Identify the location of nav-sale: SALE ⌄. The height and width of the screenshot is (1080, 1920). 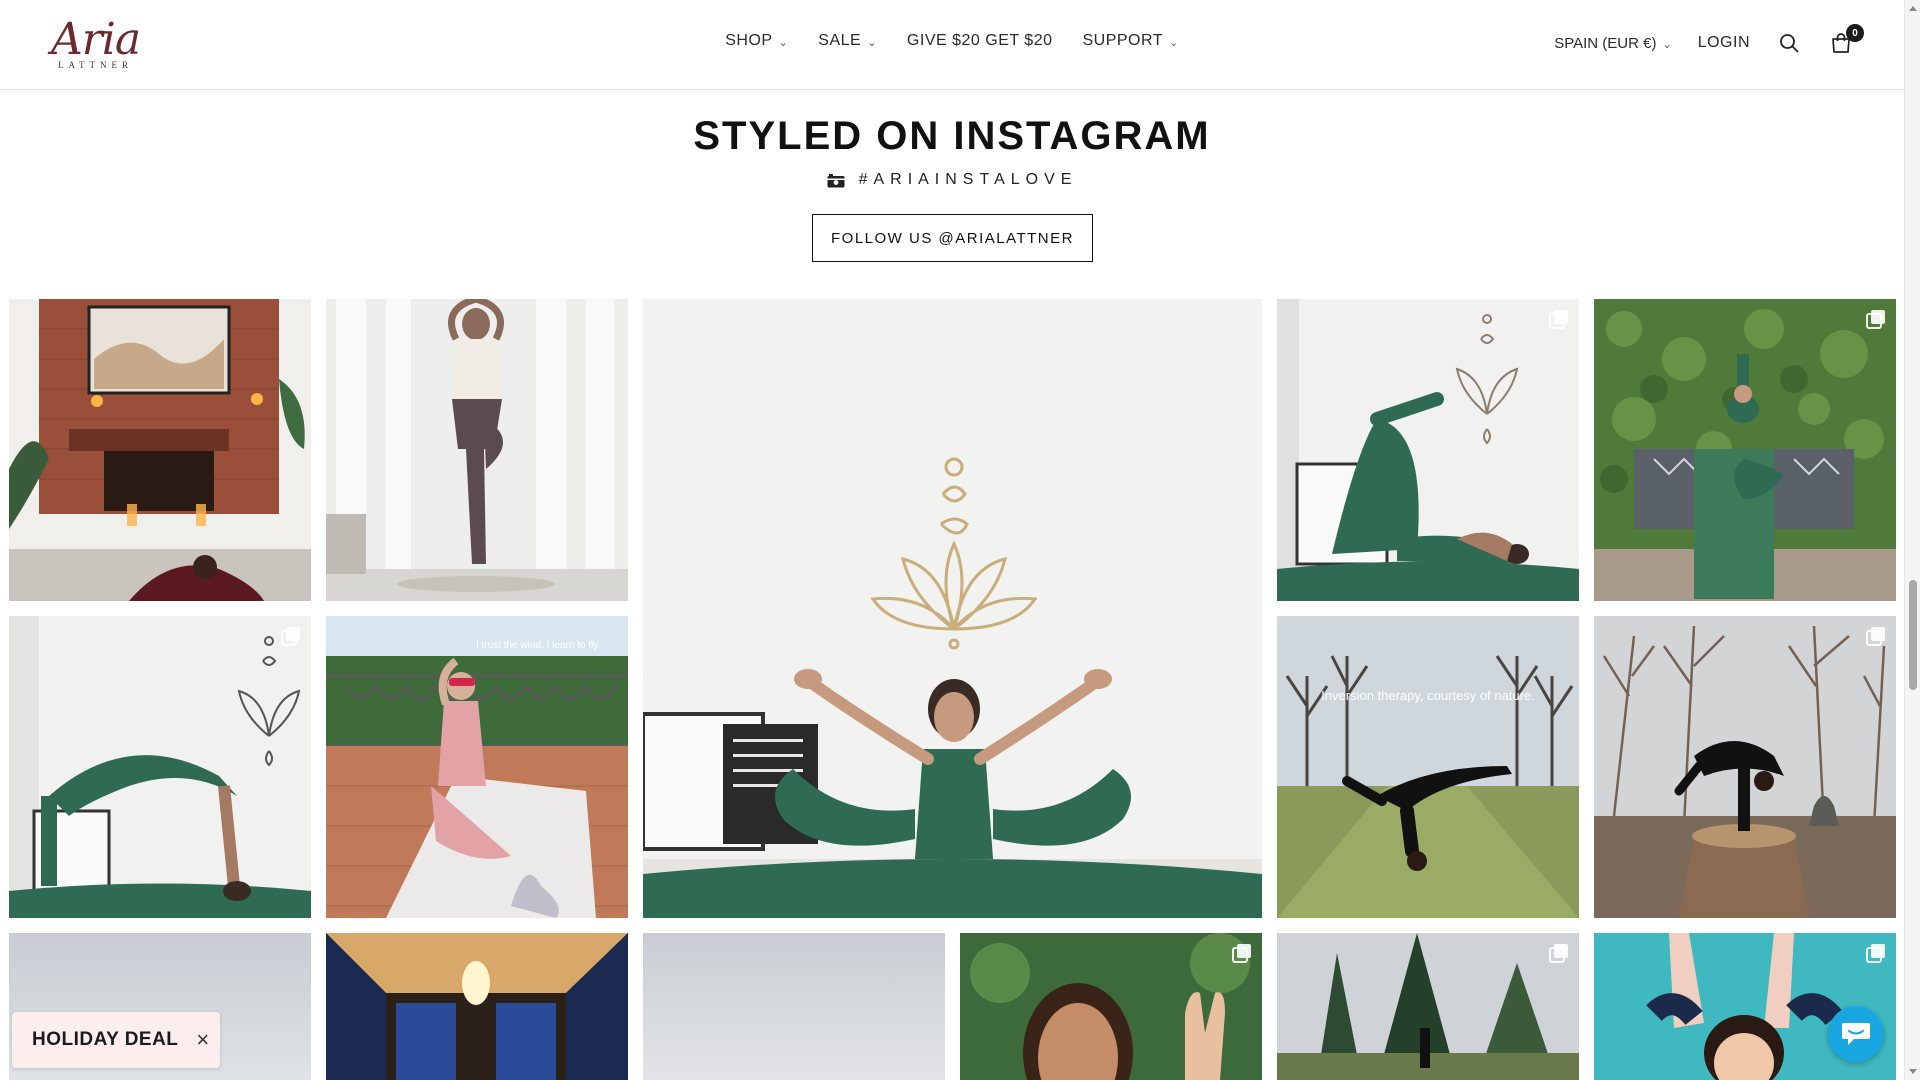
(847, 41).